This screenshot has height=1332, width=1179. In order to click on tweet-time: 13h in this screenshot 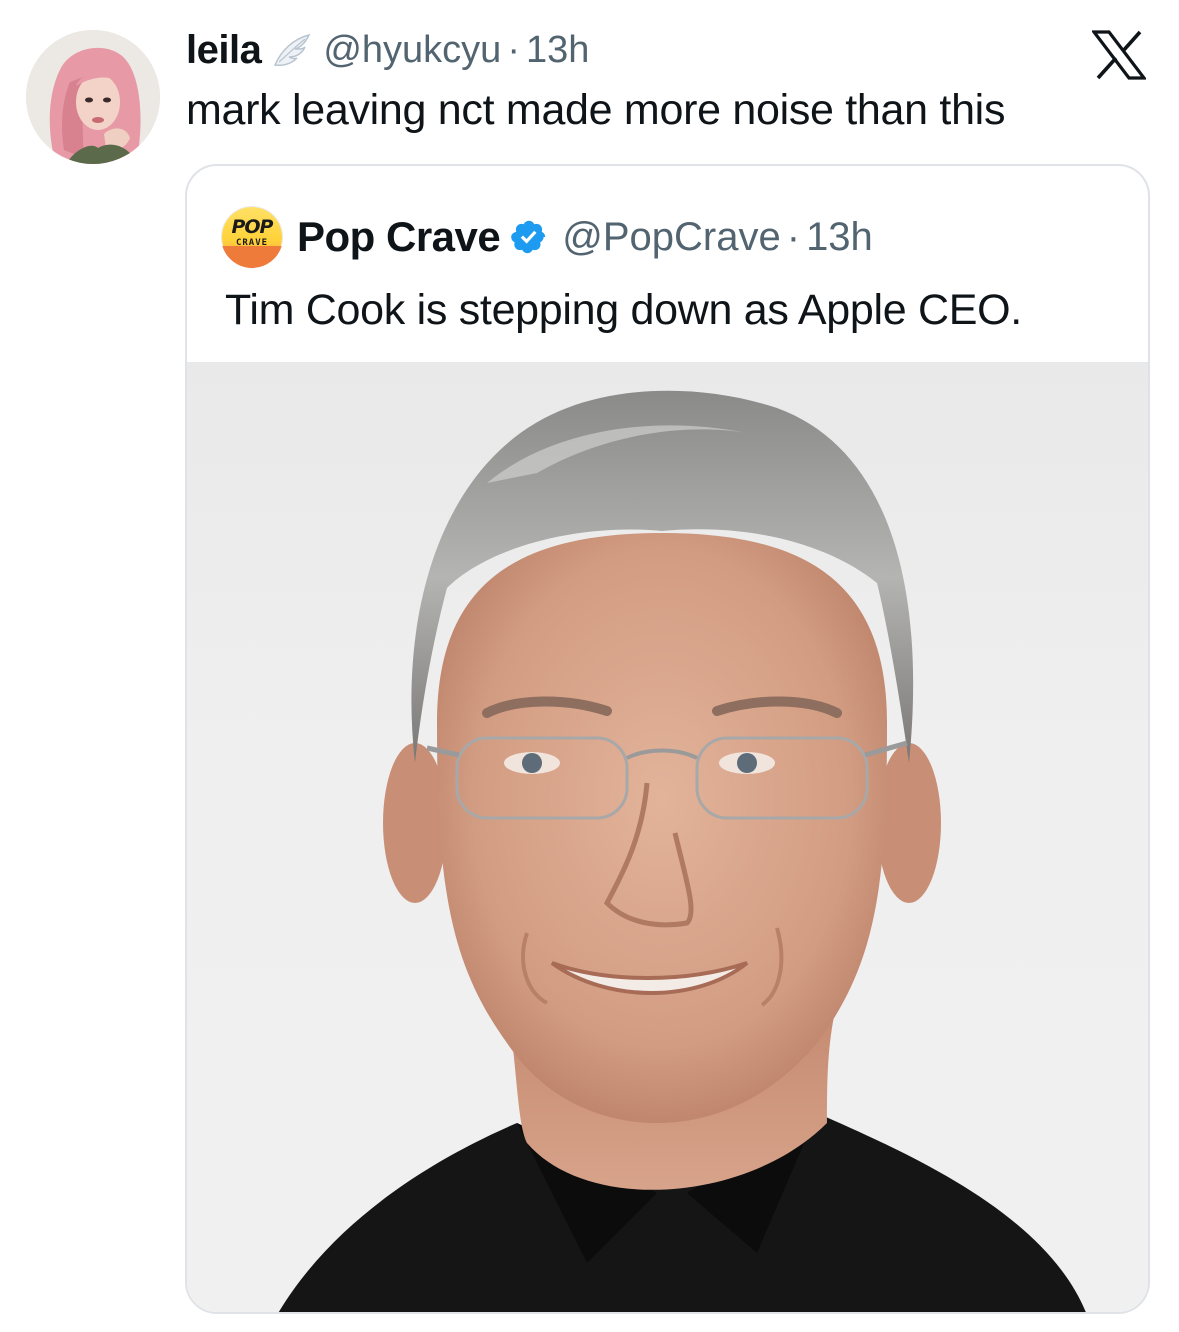, I will do `click(557, 50)`.